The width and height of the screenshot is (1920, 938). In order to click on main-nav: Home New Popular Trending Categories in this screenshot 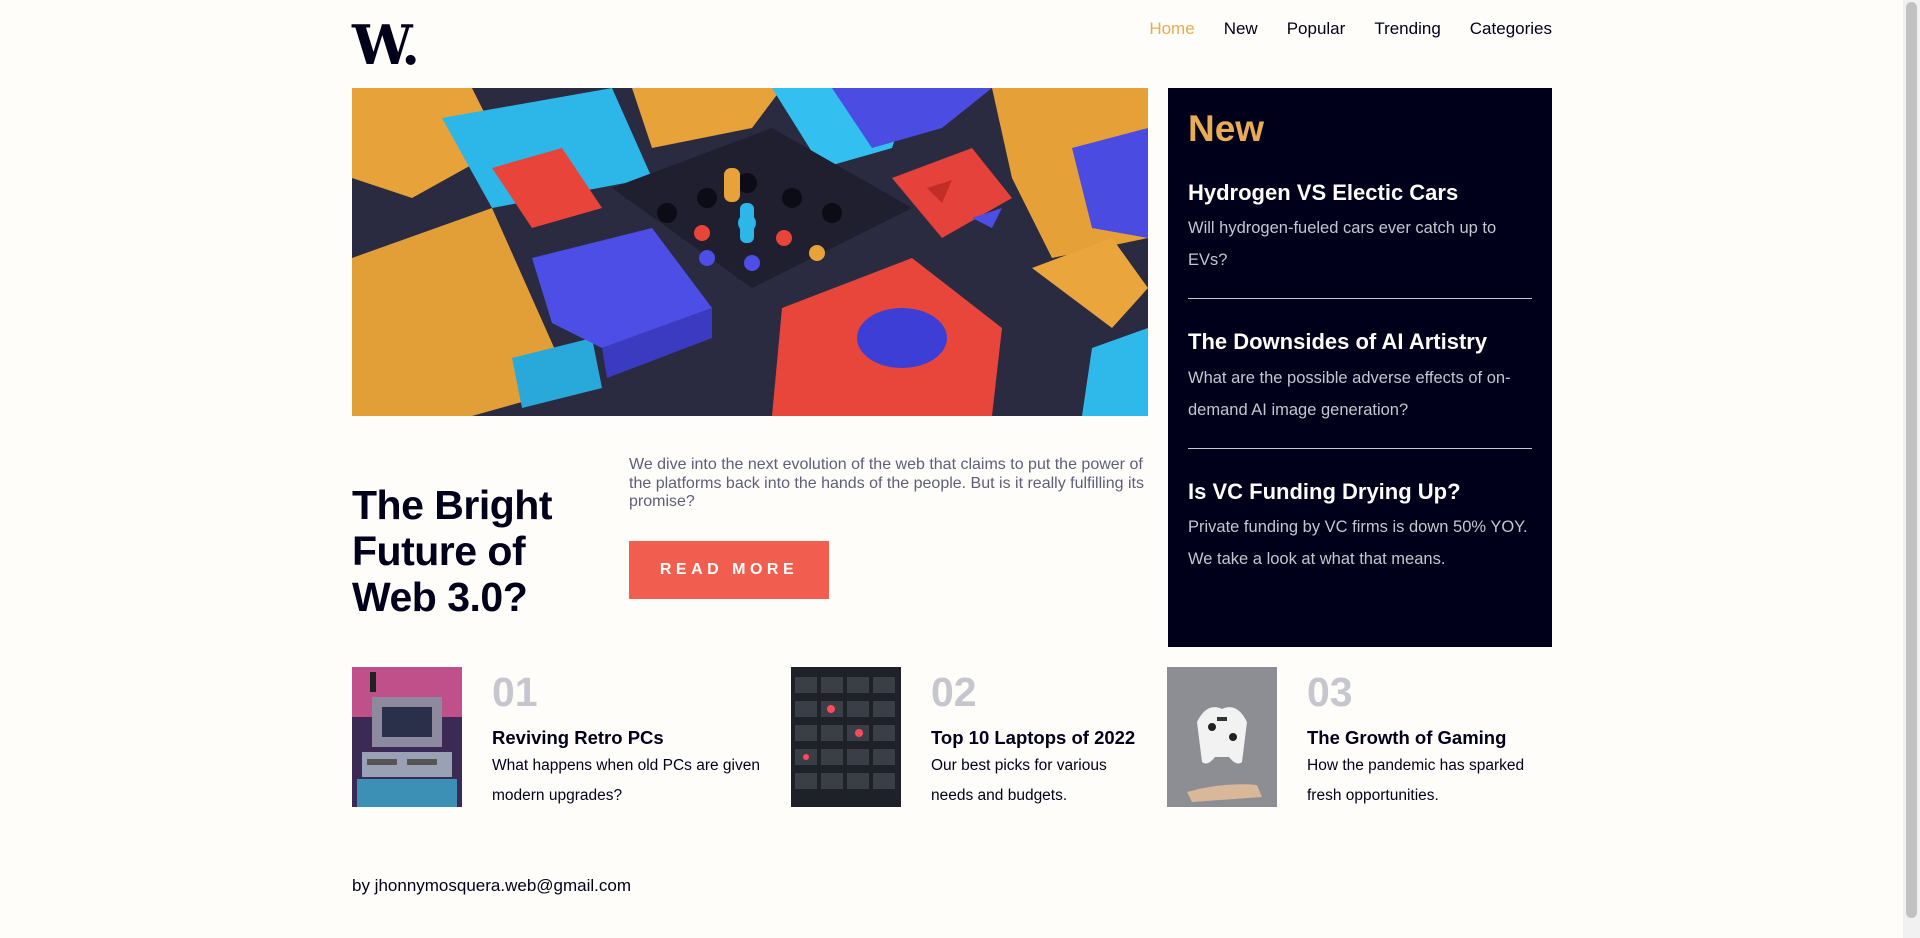, I will do `click(1350, 29)`.